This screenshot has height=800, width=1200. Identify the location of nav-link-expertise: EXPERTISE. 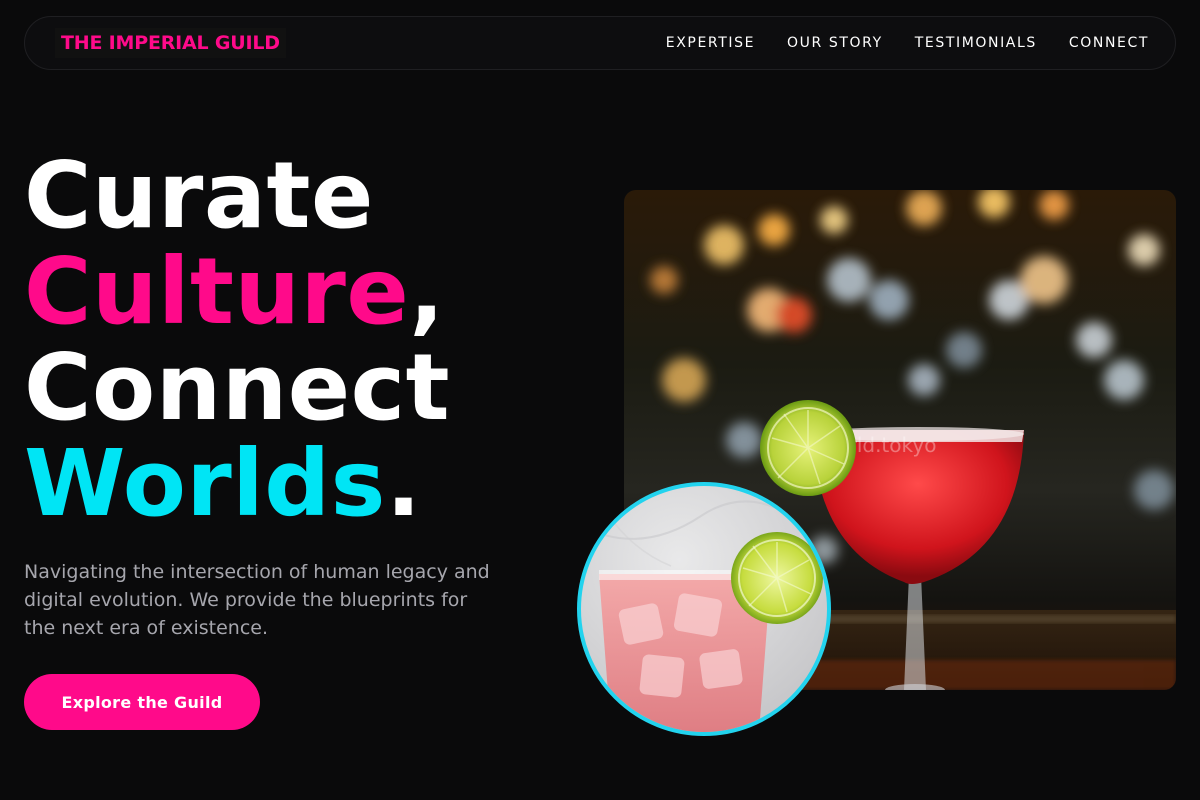
(710, 43).